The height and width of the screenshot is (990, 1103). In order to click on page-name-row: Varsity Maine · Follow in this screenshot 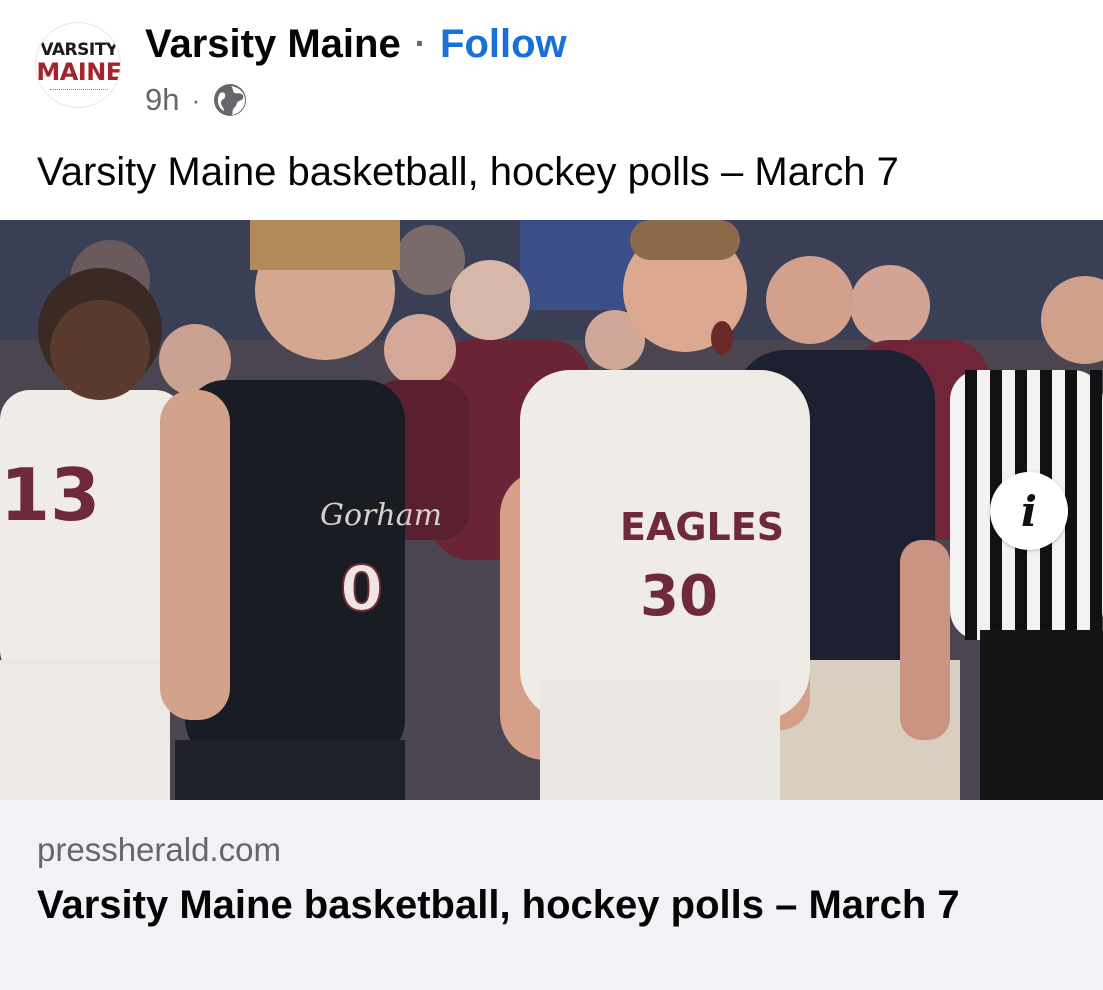, I will do `click(356, 44)`.